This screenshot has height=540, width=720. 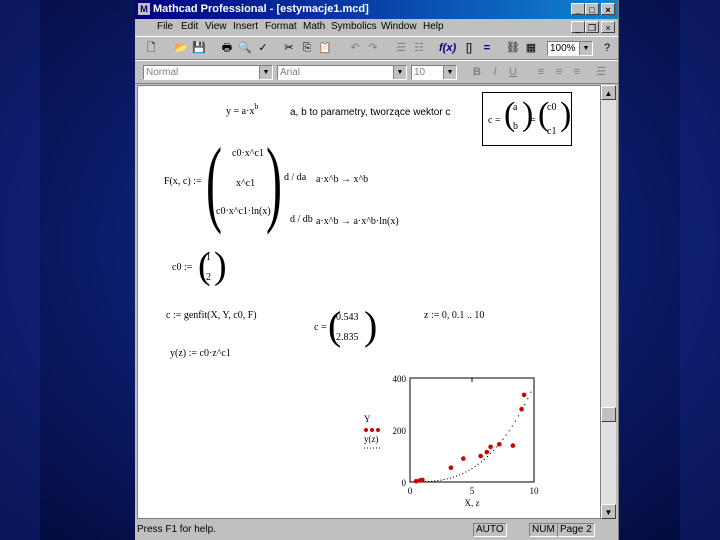 I want to click on background-panel-left, so click(x=20, y=270).